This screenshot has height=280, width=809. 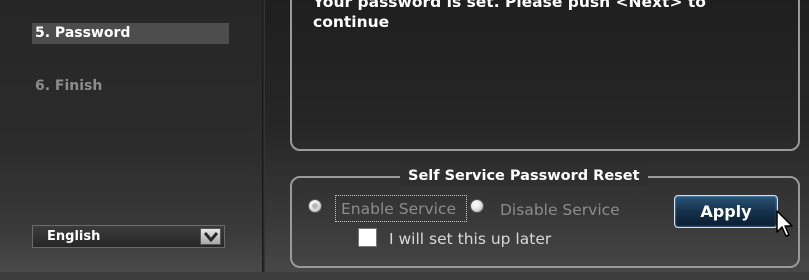 What do you see at coordinates (560, 210) in the screenshot?
I see `disable-service-label: Disable Service` at bounding box center [560, 210].